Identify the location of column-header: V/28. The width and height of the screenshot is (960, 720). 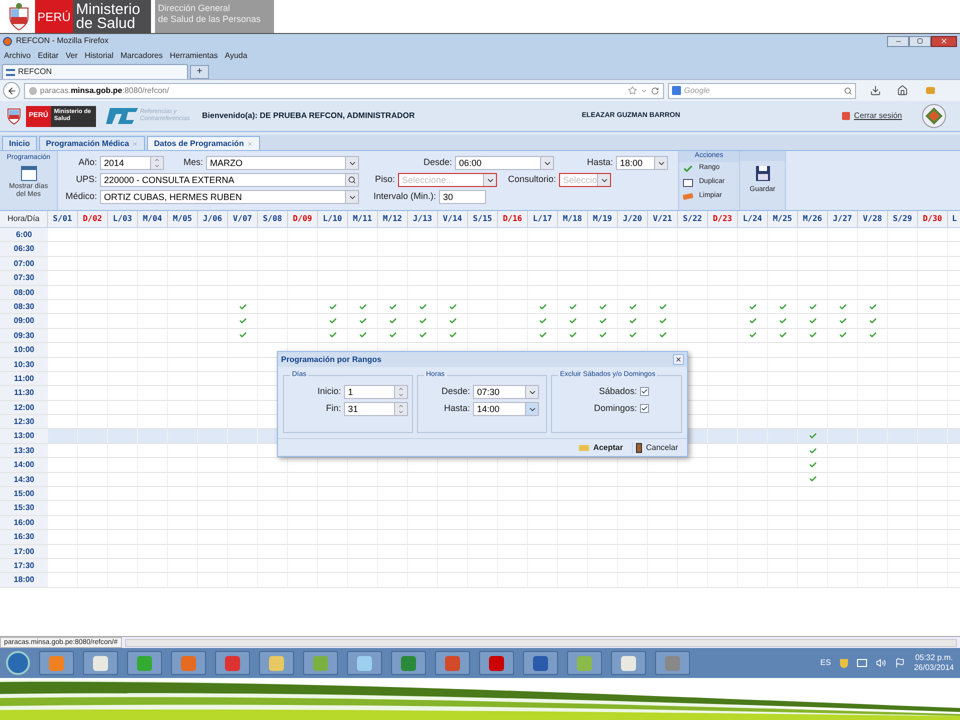
(873, 219).